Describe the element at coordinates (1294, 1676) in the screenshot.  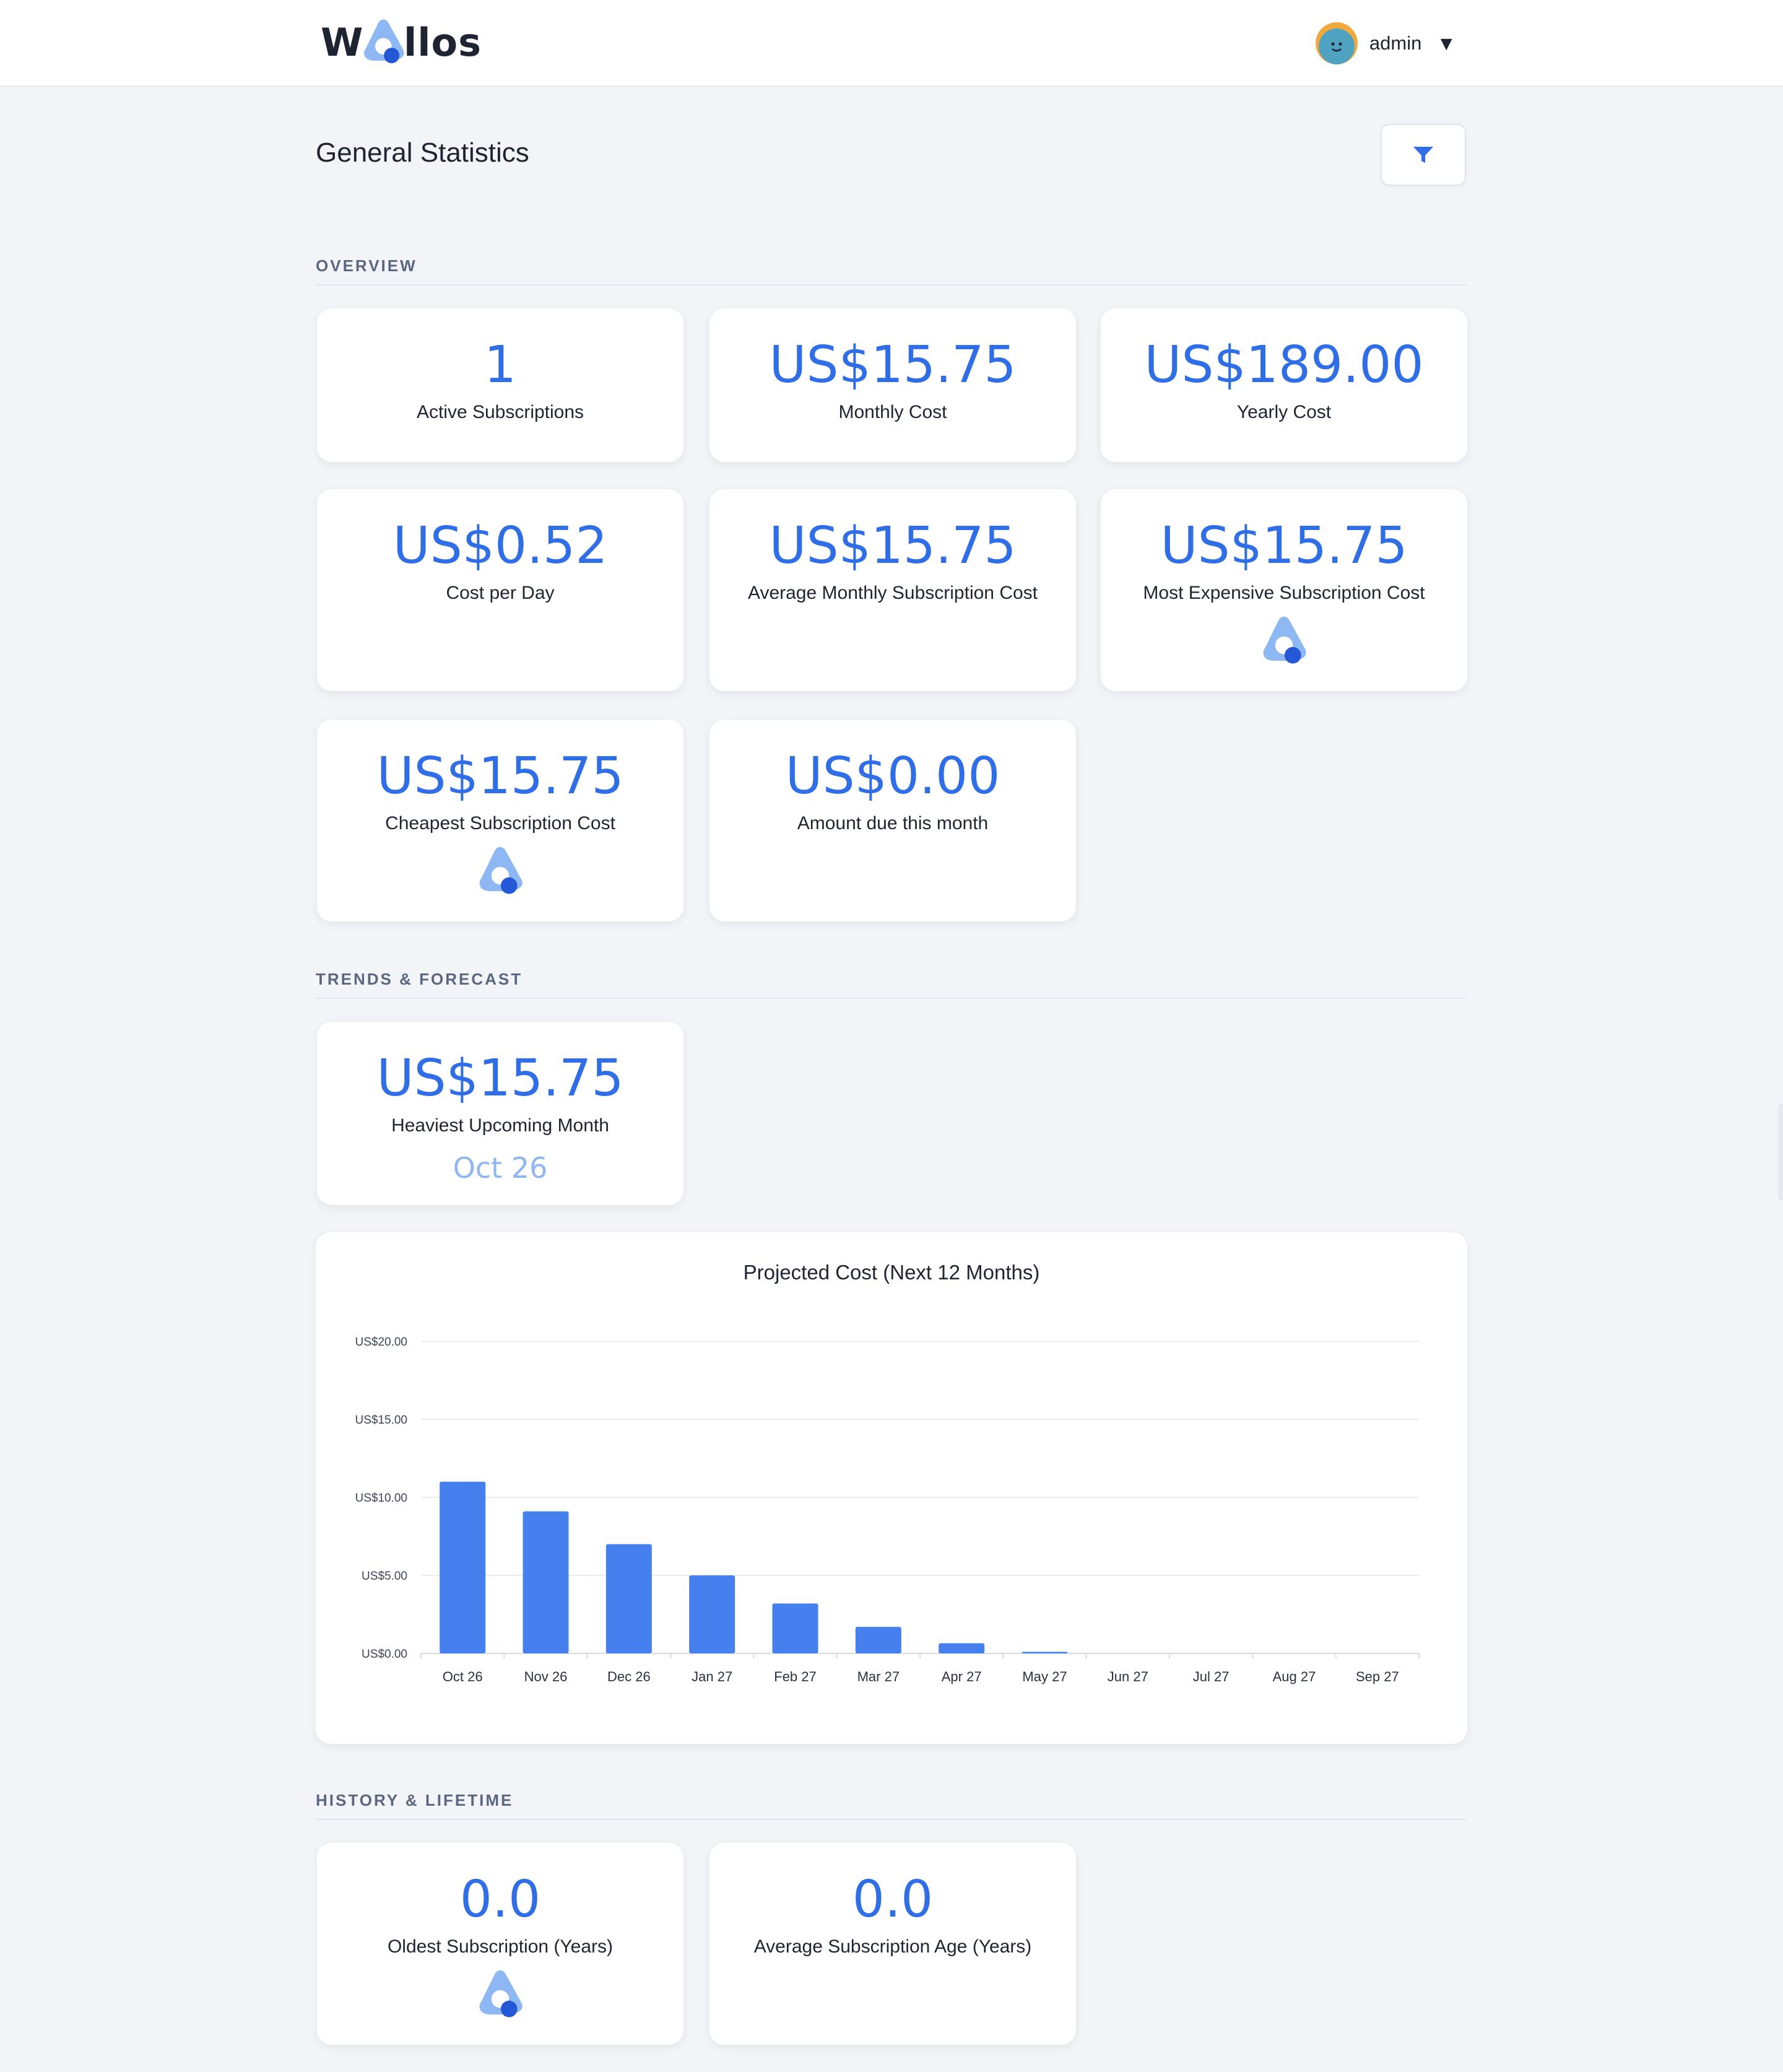
I see `x-tick-label: Aug 27` at that location.